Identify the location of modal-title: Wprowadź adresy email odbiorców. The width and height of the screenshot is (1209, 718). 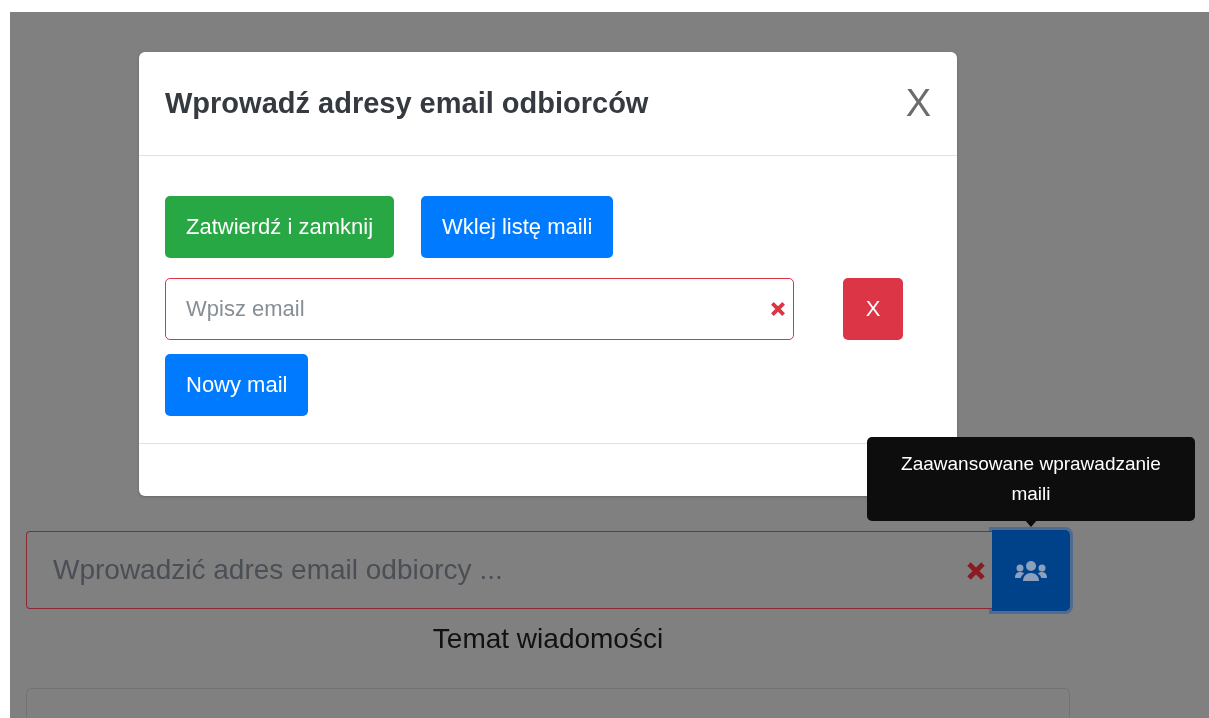
(407, 103).